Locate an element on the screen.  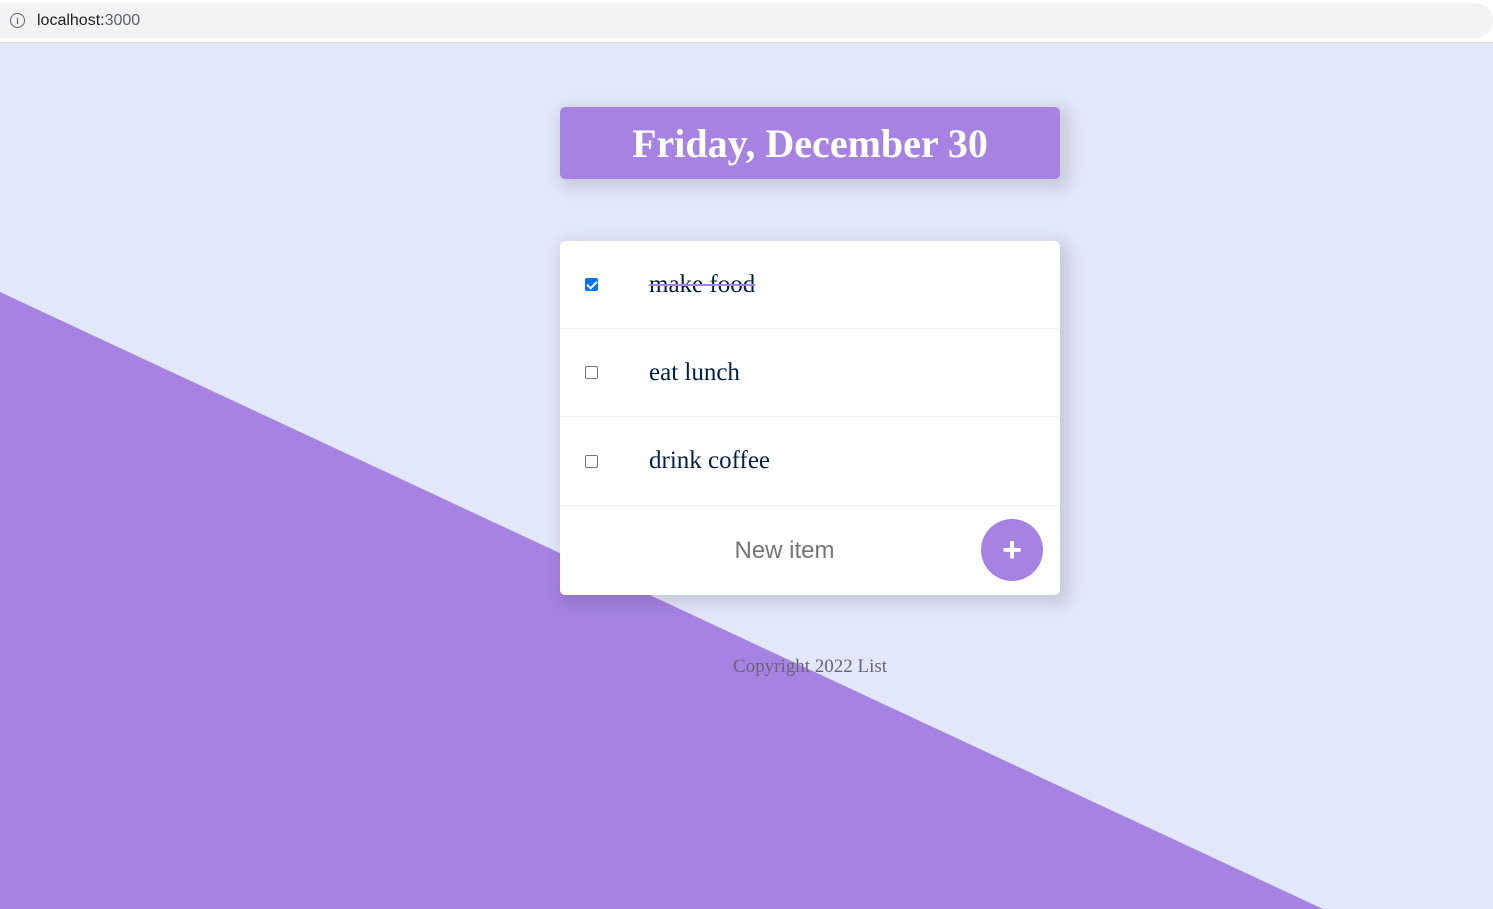
address-bar: i localhost:3000 is located at coordinates (746, 20).